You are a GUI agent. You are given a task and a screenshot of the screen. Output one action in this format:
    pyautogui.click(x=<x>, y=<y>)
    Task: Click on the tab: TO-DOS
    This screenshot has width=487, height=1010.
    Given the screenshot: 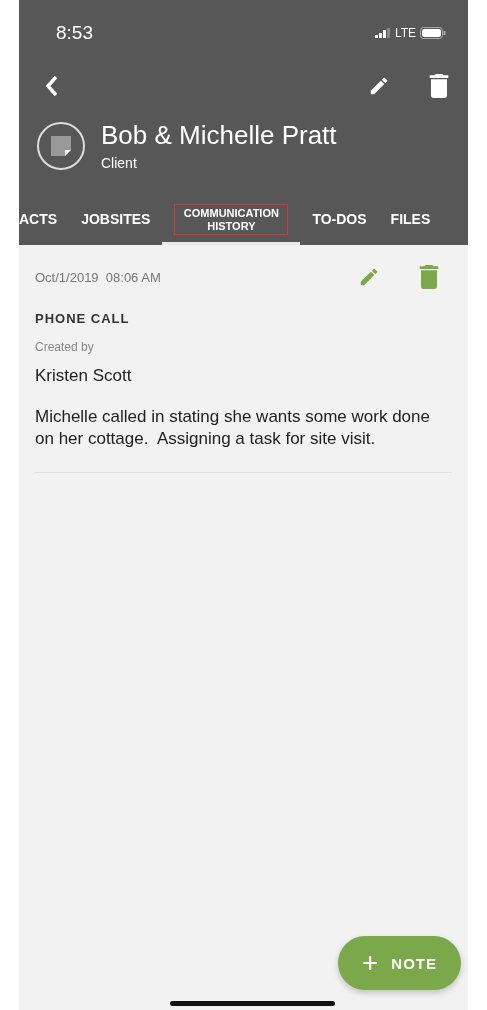 What is the action you would take?
    pyautogui.click(x=339, y=221)
    